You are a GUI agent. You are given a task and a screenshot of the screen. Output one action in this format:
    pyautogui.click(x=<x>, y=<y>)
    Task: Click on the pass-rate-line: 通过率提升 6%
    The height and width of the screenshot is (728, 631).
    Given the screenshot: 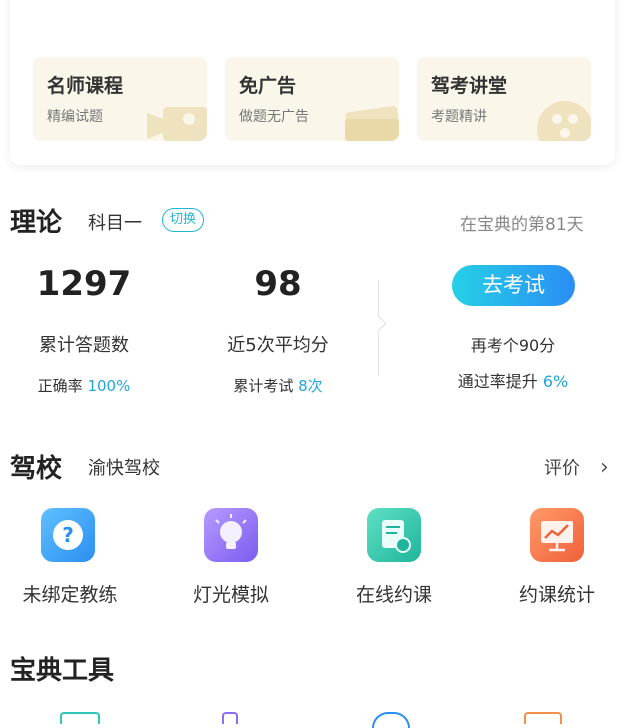 What is the action you would take?
    pyautogui.click(x=513, y=380)
    